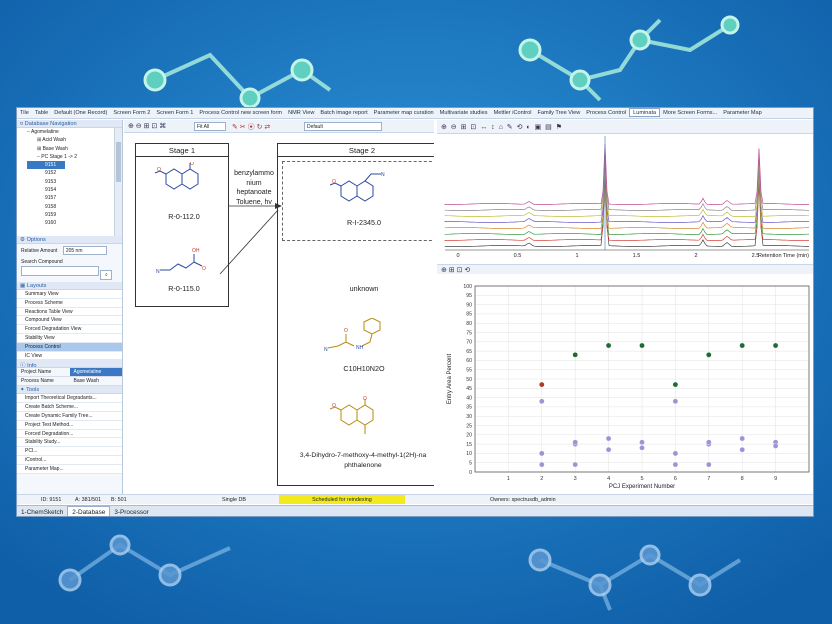 The image size is (832, 624). Describe the element at coordinates (359, 191) in the screenshot. I see `structure-ri2345: NO` at that location.